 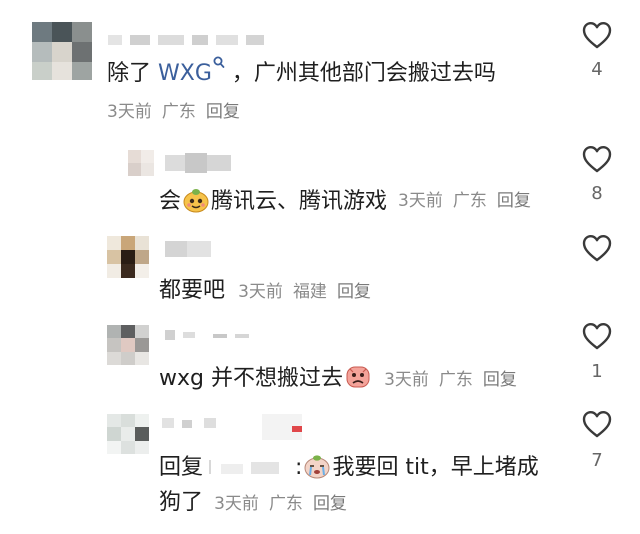 I want to click on comment-text: 除了 WXG ，广州其他部门会搬过去吗, so click(x=301, y=71).